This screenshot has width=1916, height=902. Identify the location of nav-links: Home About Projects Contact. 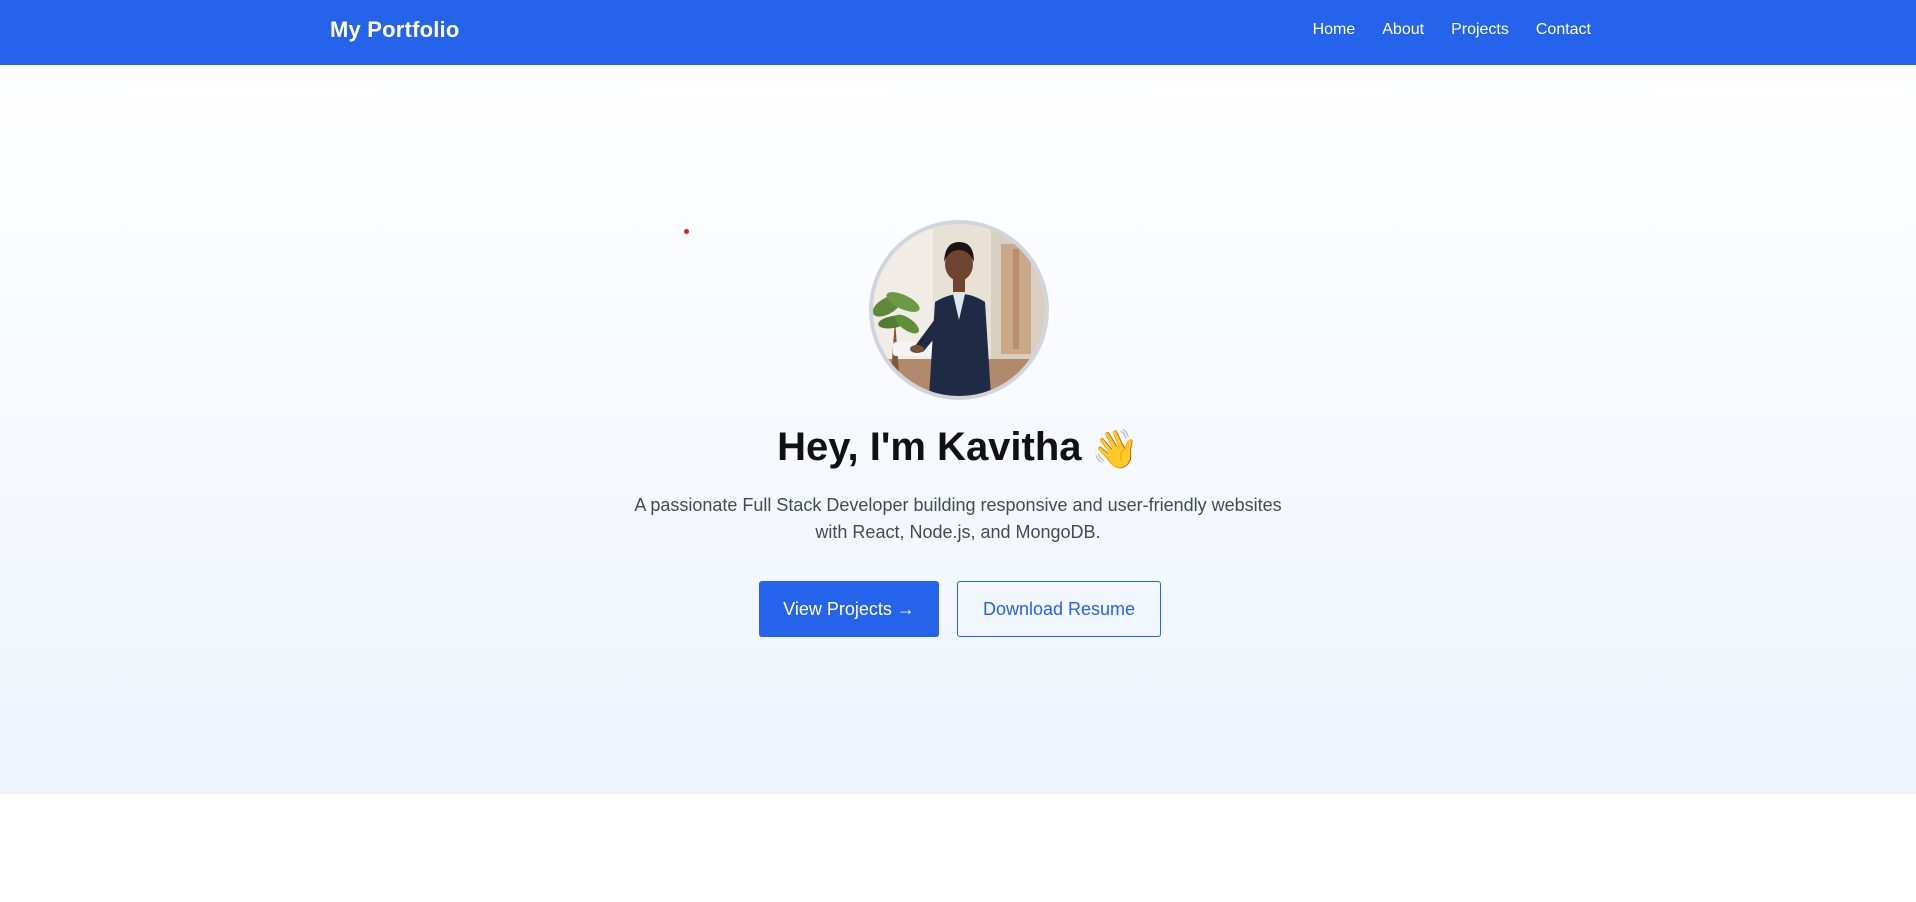
(1452, 30).